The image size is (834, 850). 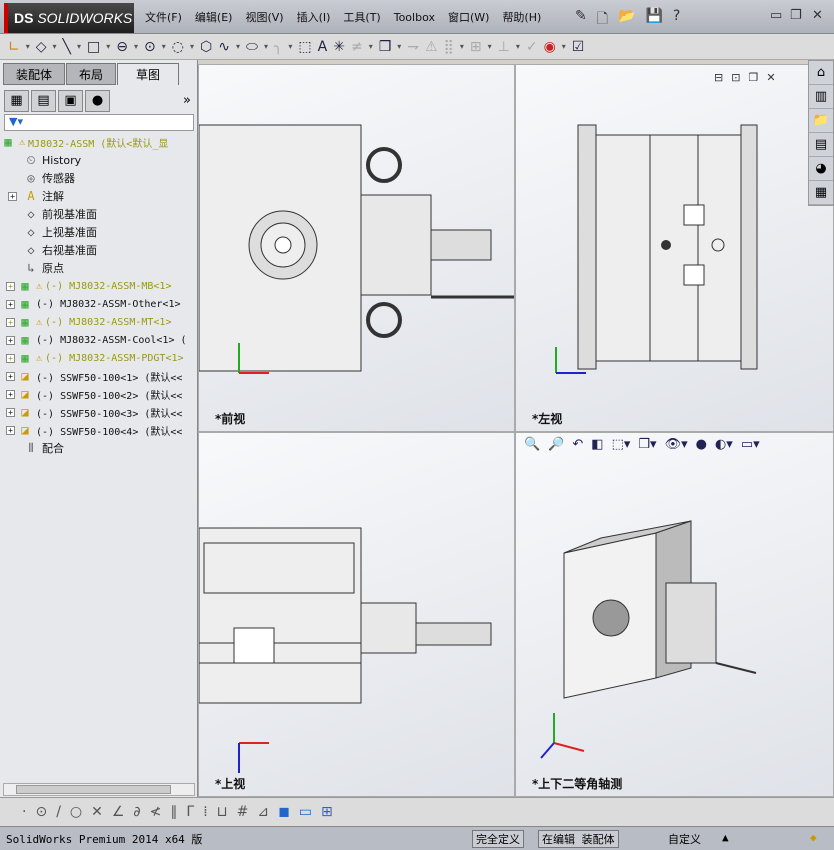 What do you see at coordinates (676, 444) in the screenshot?
I see `hide-show-icon: 👁▾` at bounding box center [676, 444].